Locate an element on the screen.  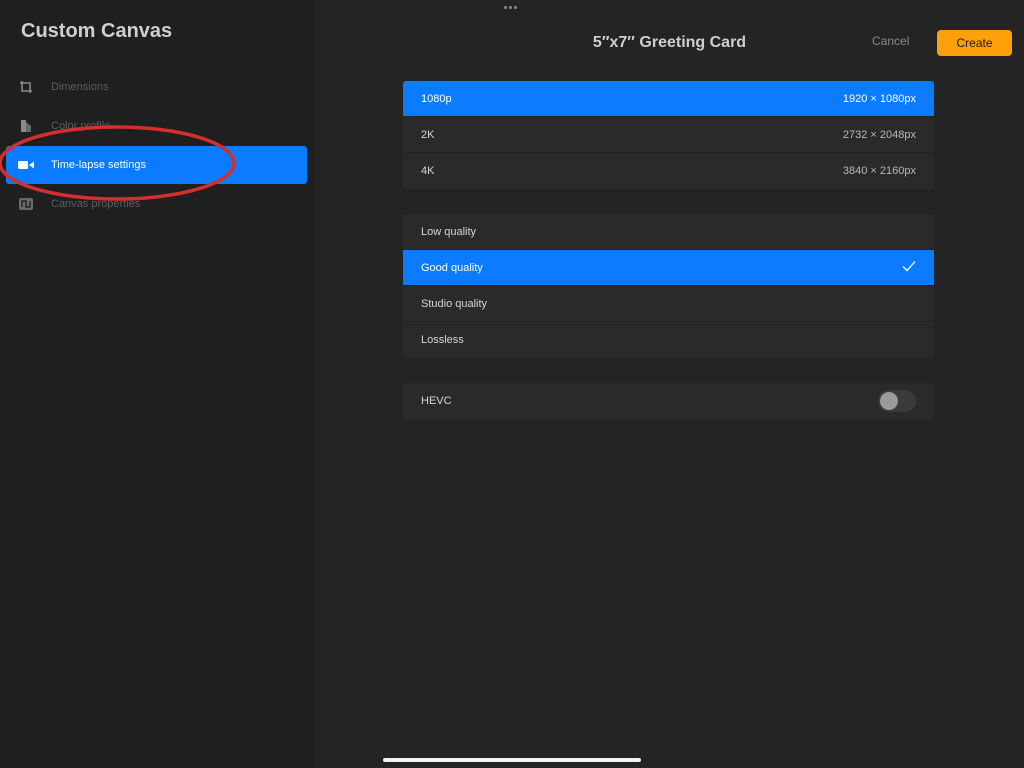
page-title: 5″x7″ Greeting Card is located at coordinates (669, 42).